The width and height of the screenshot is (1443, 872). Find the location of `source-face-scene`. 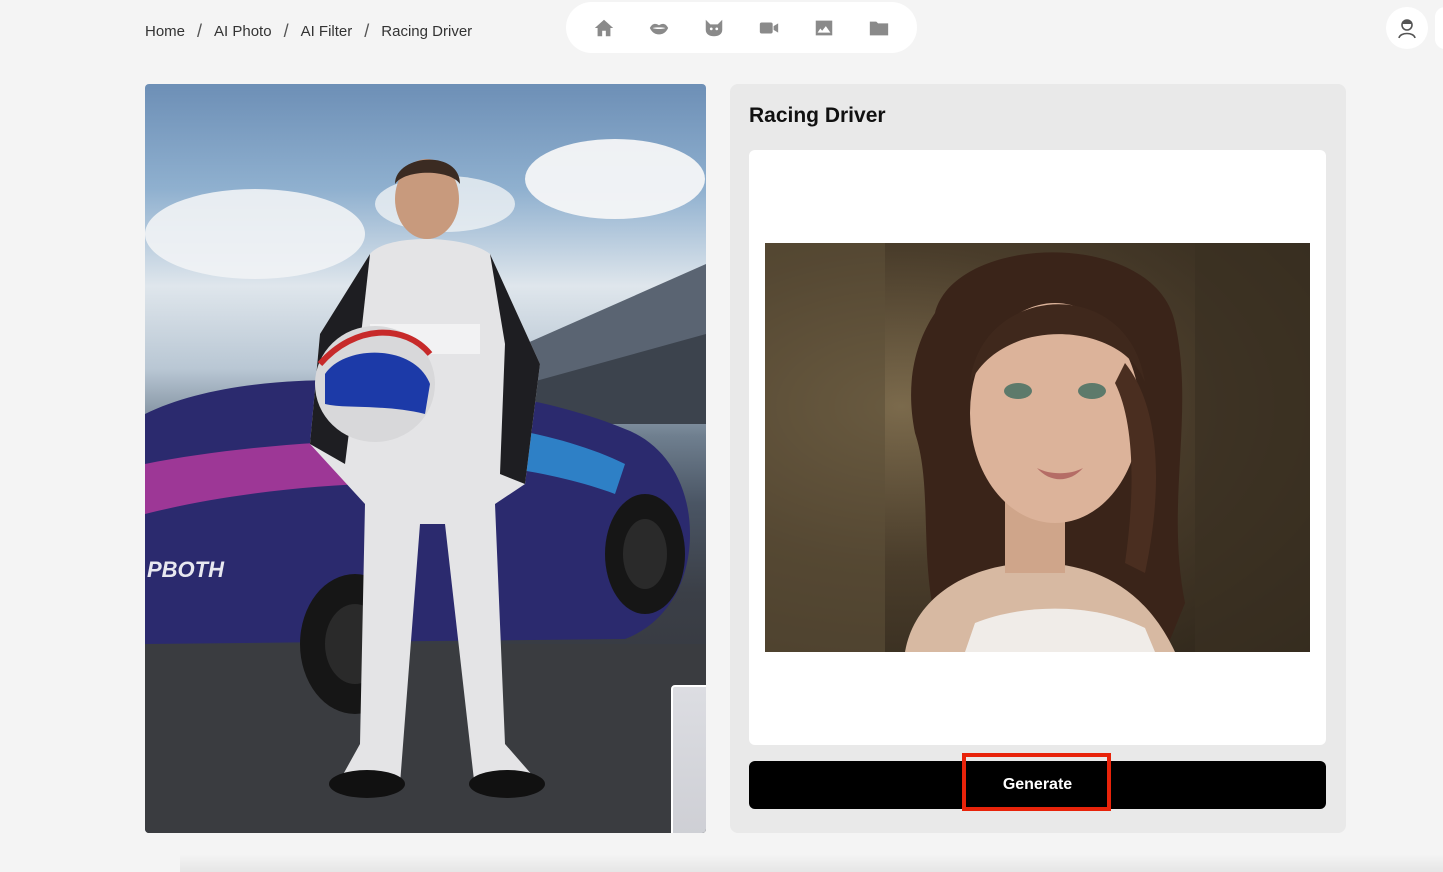

source-face-scene is located at coordinates (689, 760).